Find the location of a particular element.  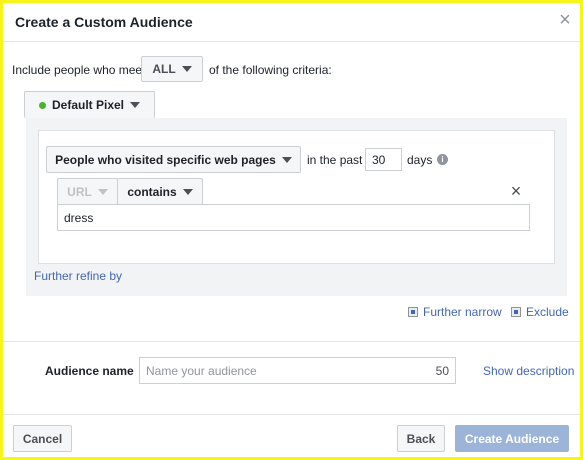

status-dot-icon is located at coordinates (42, 105).